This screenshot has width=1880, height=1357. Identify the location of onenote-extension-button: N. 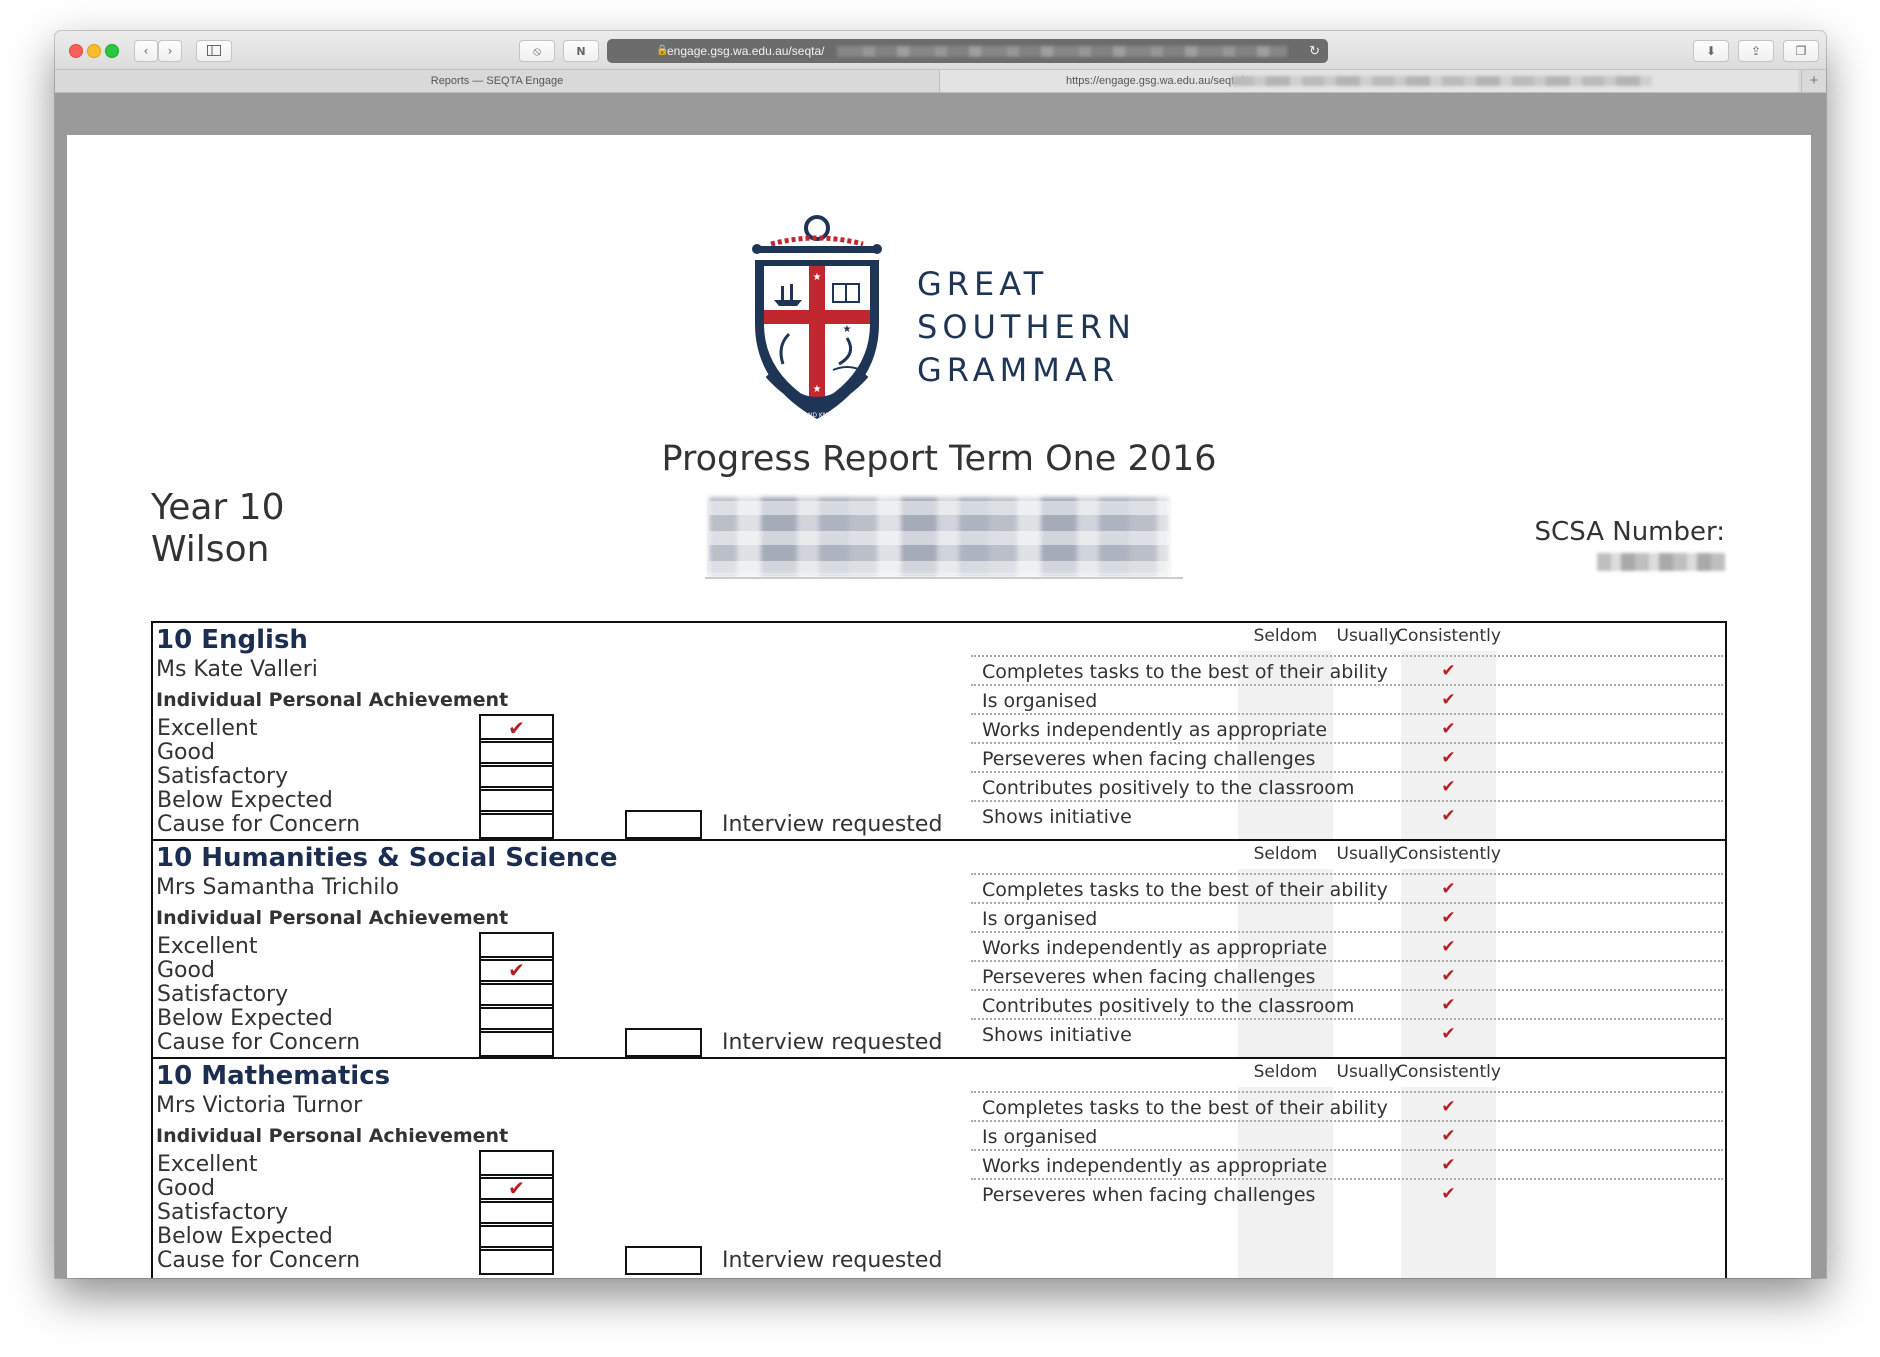
(581, 51).